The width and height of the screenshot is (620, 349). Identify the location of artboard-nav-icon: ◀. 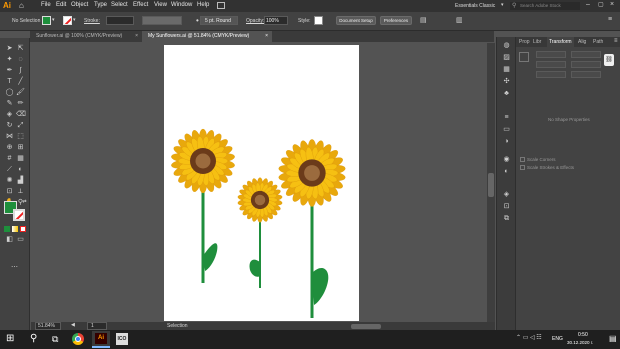
(73, 325).